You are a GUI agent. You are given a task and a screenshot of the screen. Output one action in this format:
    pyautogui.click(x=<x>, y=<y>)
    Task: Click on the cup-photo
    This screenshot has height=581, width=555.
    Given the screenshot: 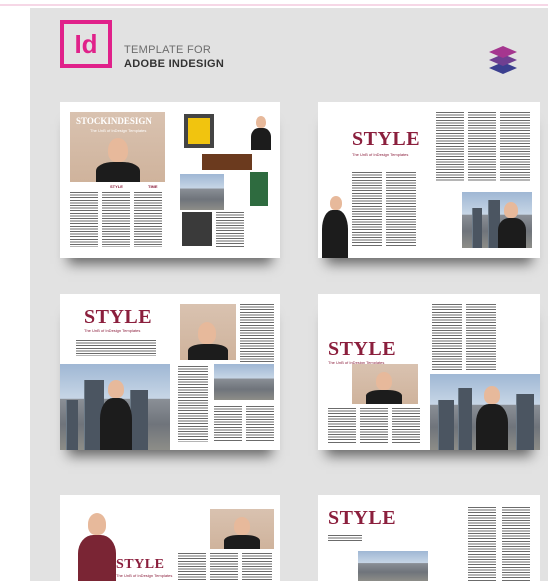 What is the action you would take?
    pyautogui.click(x=259, y=189)
    